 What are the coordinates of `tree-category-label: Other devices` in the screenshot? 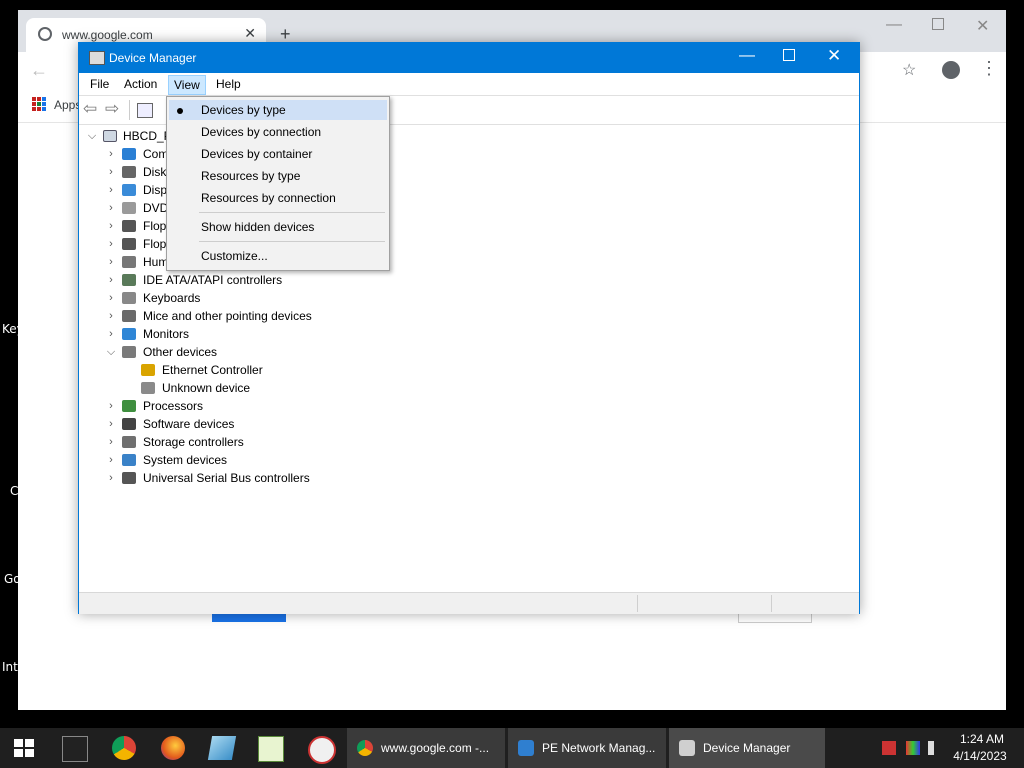 It's located at (180, 352).